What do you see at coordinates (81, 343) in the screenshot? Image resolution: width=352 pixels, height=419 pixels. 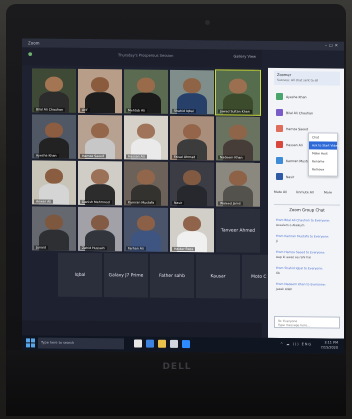 I see `taskbar-search: Type here to search` at bounding box center [81, 343].